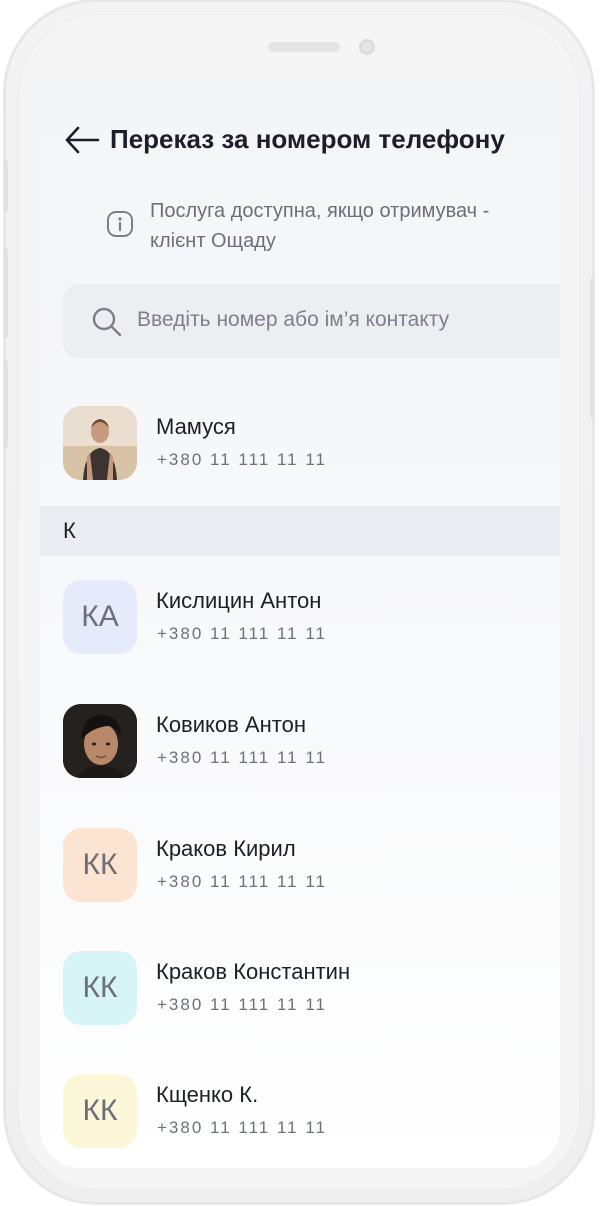  Describe the element at coordinates (120, 224) in the screenshot. I see `info-icon` at that location.